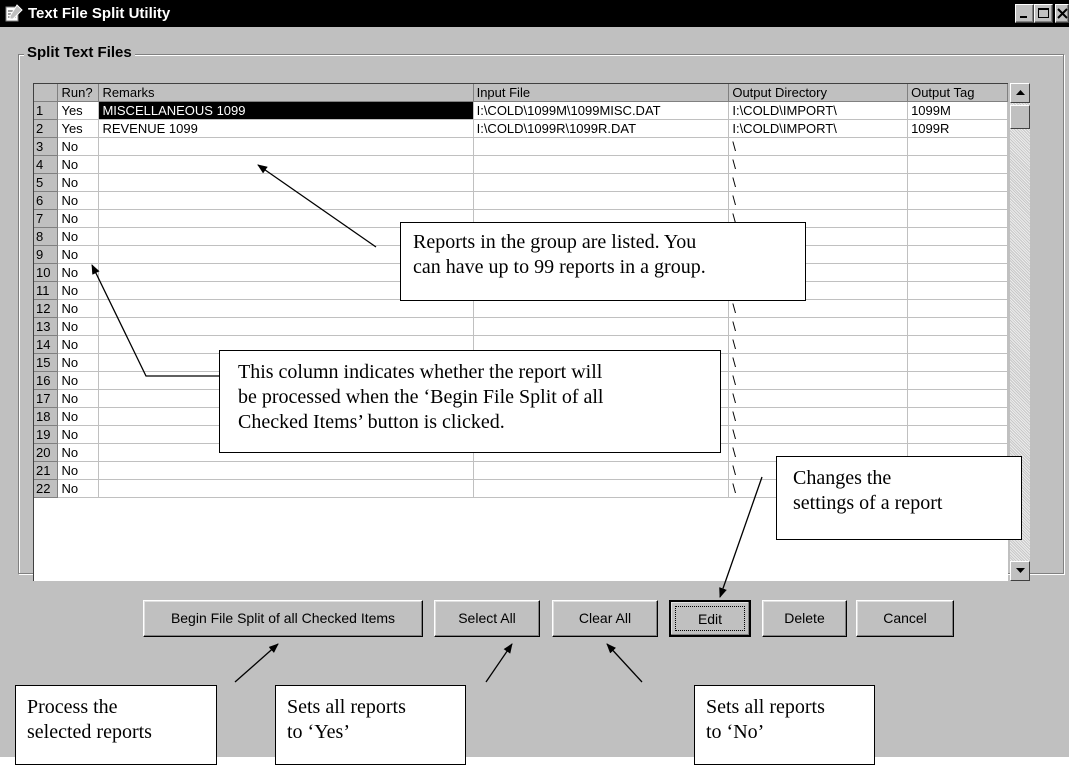  Describe the element at coordinates (804, 618) in the screenshot. I see `delete-button: Delete` at that location.